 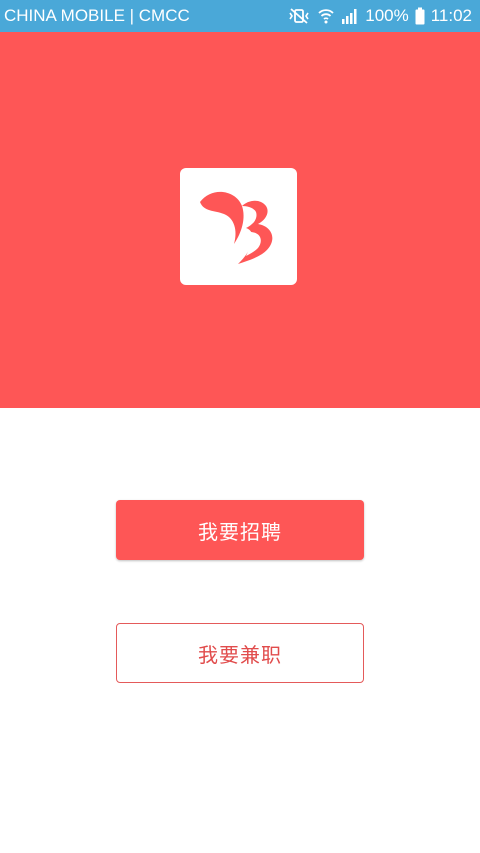 I want to click on brand-b-logo-icon, so click(x=239, y=227).